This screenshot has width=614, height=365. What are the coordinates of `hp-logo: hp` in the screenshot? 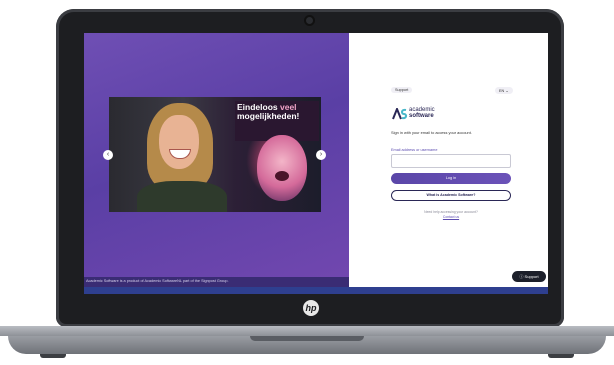 It's located at (311, 308).